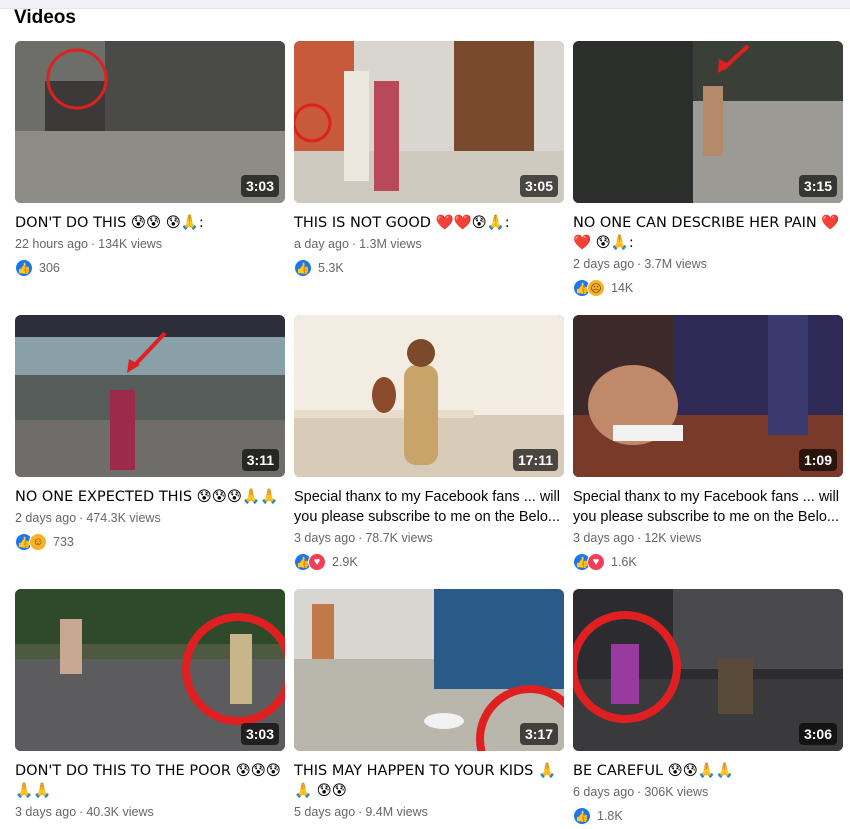 The height and width of the screenshot is (829, 850). Describe the element at coordinates (429, 122) in the screenshot. I see `video-thumbnail: 3:05` at that location.